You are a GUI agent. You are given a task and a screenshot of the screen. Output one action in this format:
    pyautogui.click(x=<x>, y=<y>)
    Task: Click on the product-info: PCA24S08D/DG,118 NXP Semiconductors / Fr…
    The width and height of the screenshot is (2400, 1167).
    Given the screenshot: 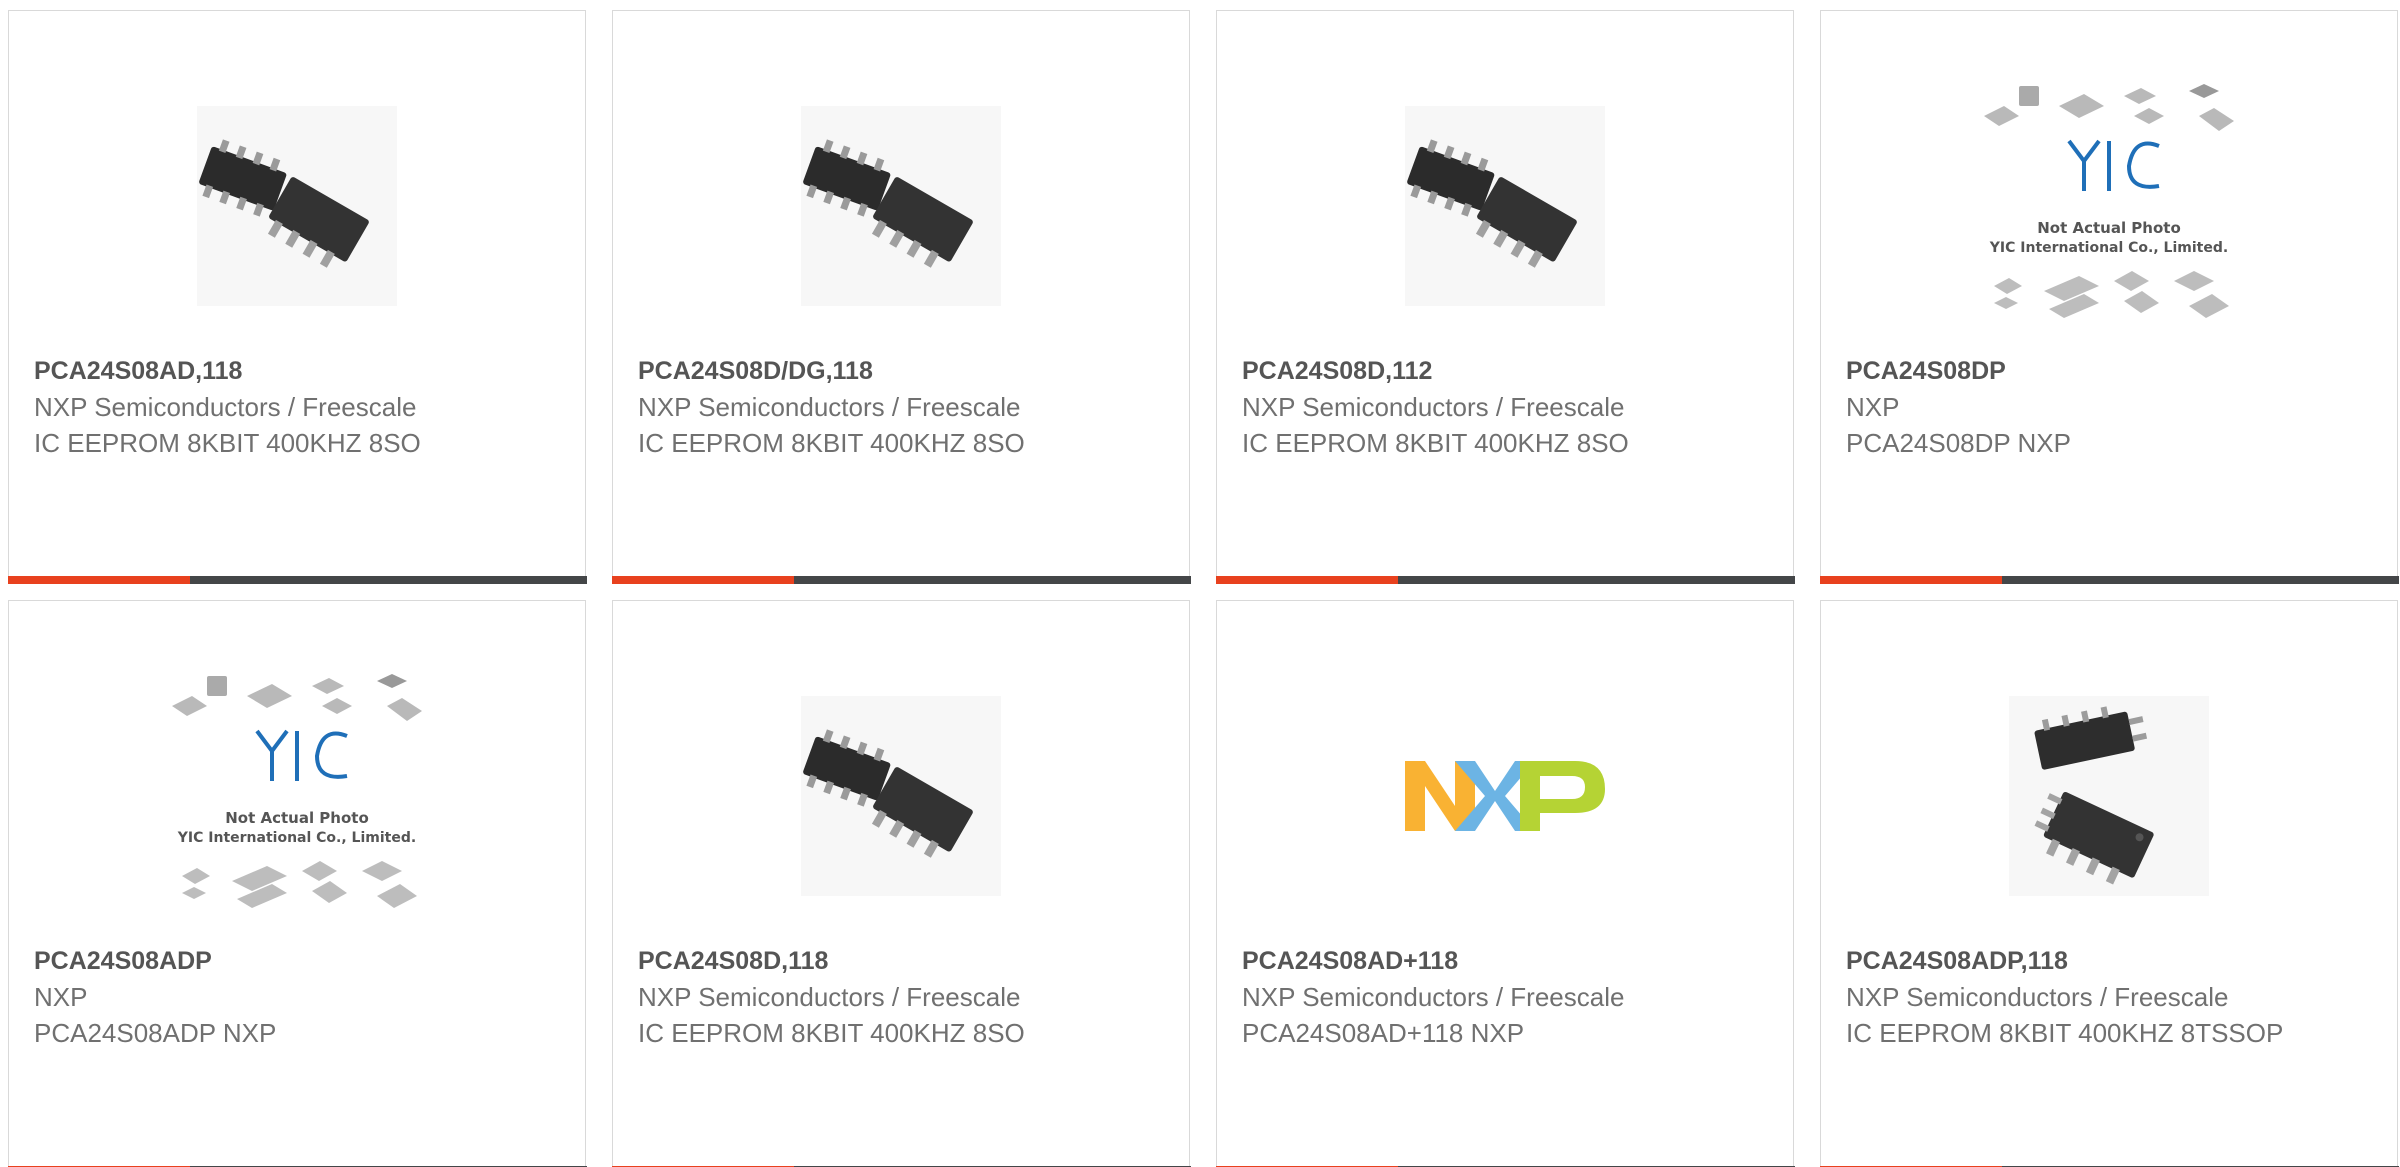 What is the action you would take?
    pyautogui.click(x=903, y=407)
    